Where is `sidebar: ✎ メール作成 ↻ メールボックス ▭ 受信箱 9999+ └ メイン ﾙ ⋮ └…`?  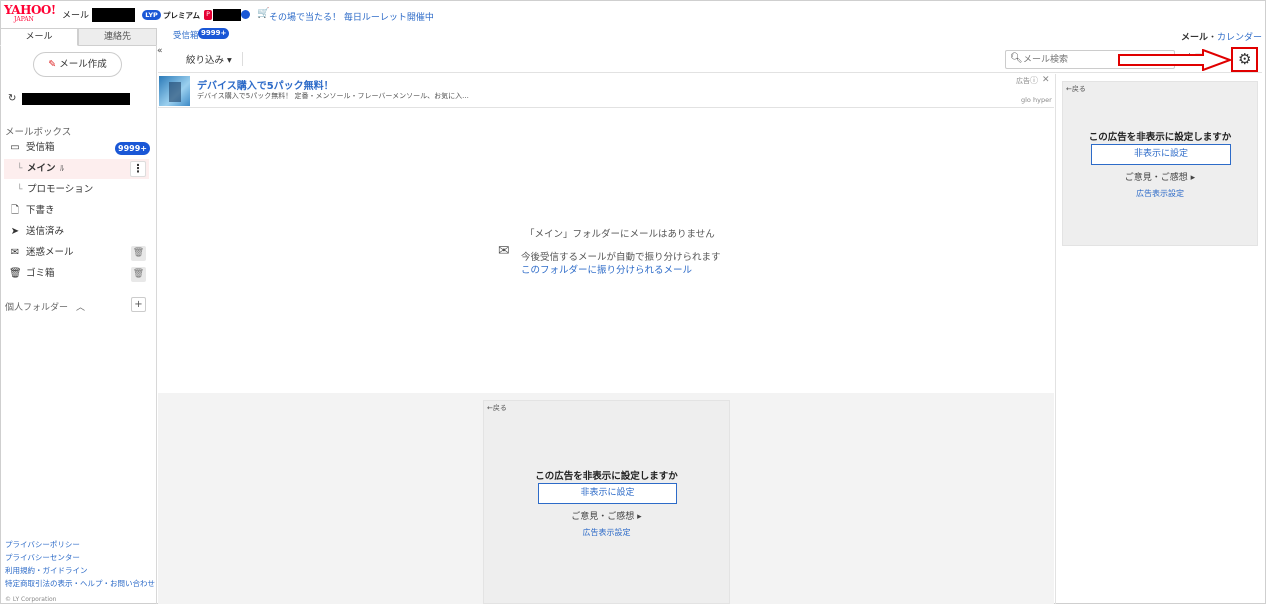 sidebar: ✎ メール作成 ↻ メールボックス ▭ 受信箱 9999+ └ メイン ﾙ ⋮ └… is located at coordinates (78, 324).